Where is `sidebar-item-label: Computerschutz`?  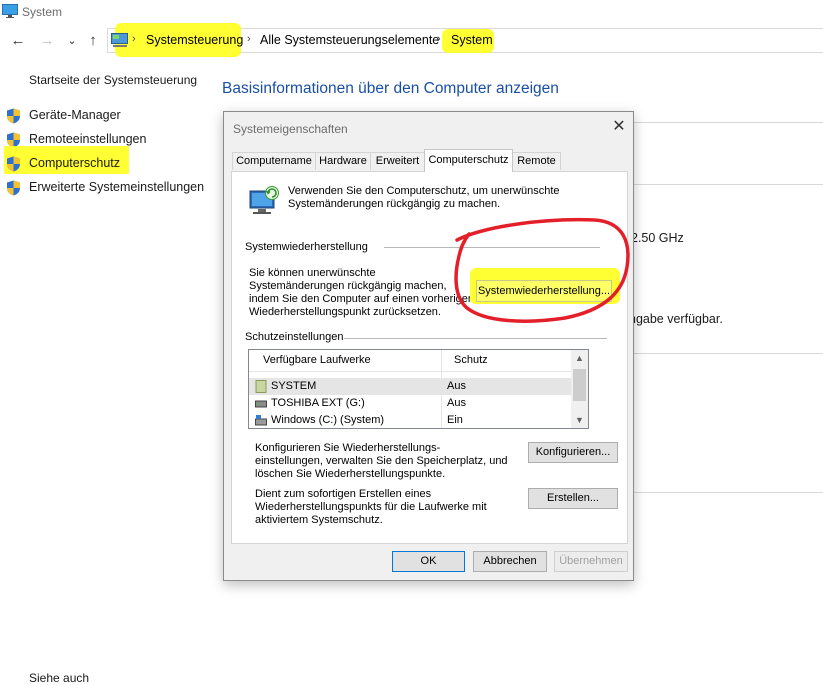
sidebar-item-label: Computerschutz is located at coordinates (75, 163).